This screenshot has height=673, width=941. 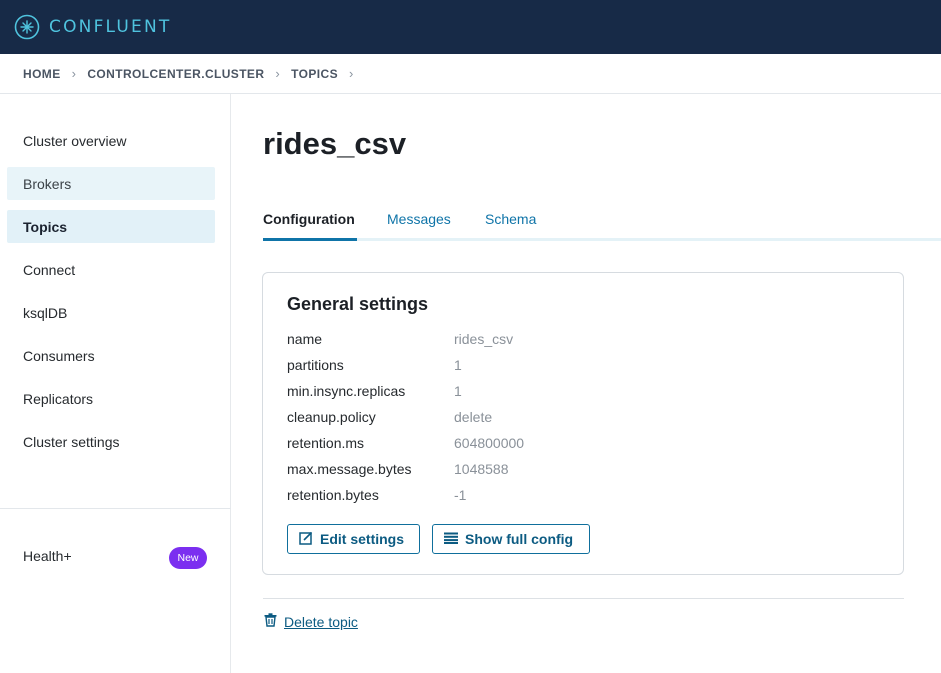 I want to click on show-full-config-button: Show full config, so click(x=511, y=539).